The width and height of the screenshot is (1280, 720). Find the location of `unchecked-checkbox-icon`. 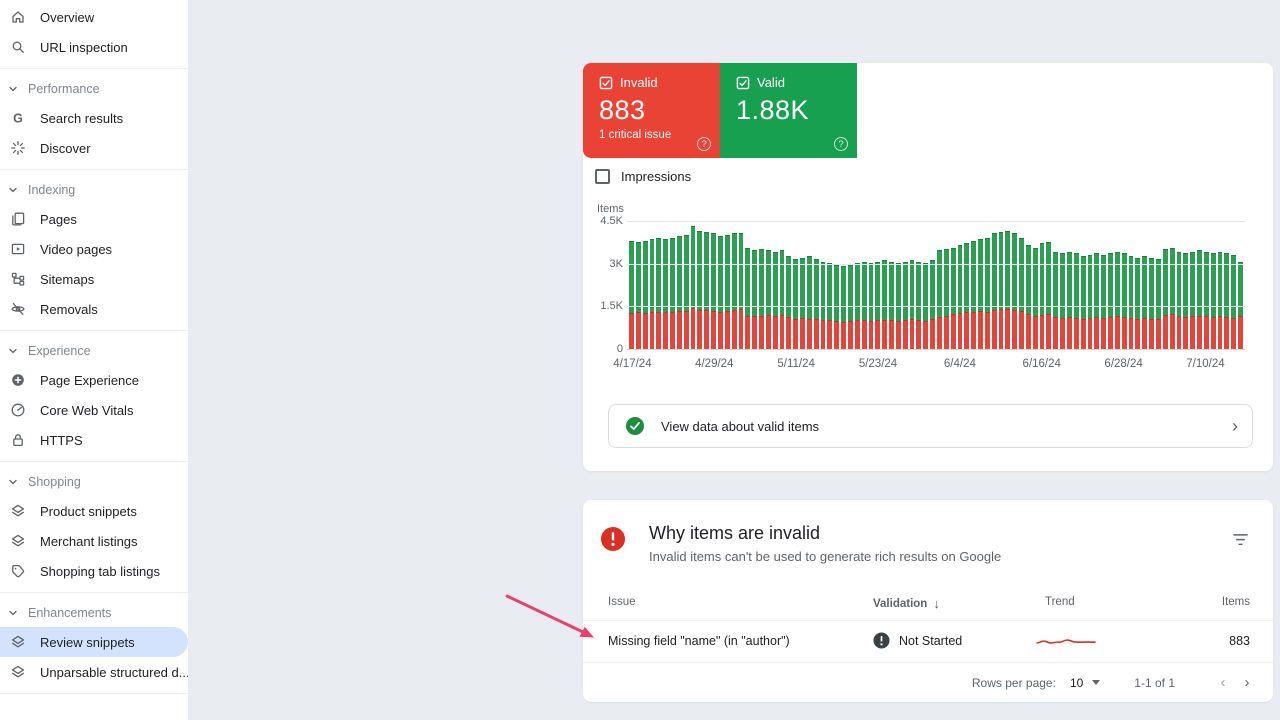

unchecked-checkbox-icon is located at coordinates (602, 176).